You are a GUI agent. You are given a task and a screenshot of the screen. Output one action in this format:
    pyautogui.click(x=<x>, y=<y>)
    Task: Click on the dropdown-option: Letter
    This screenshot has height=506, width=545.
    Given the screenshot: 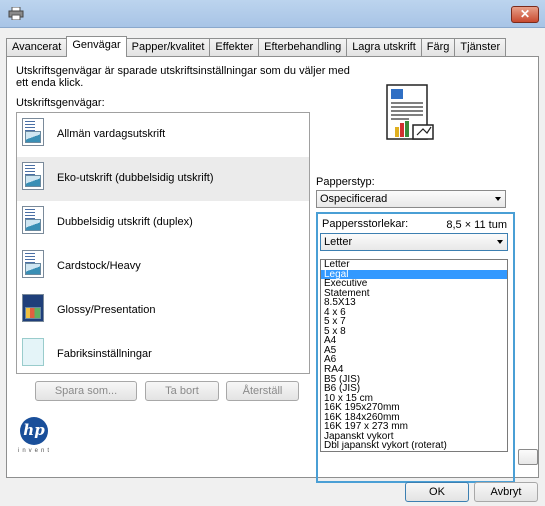 What is the action you would take?
    pyautogui.click(x=414, y=265)
    